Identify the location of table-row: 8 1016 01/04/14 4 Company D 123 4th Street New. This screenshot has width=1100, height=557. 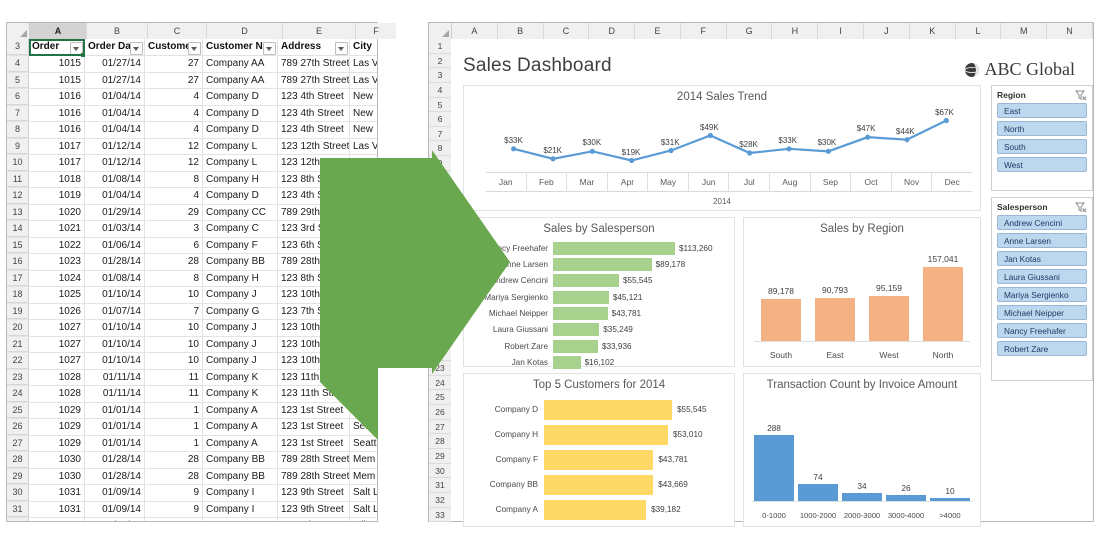
(192, 130).